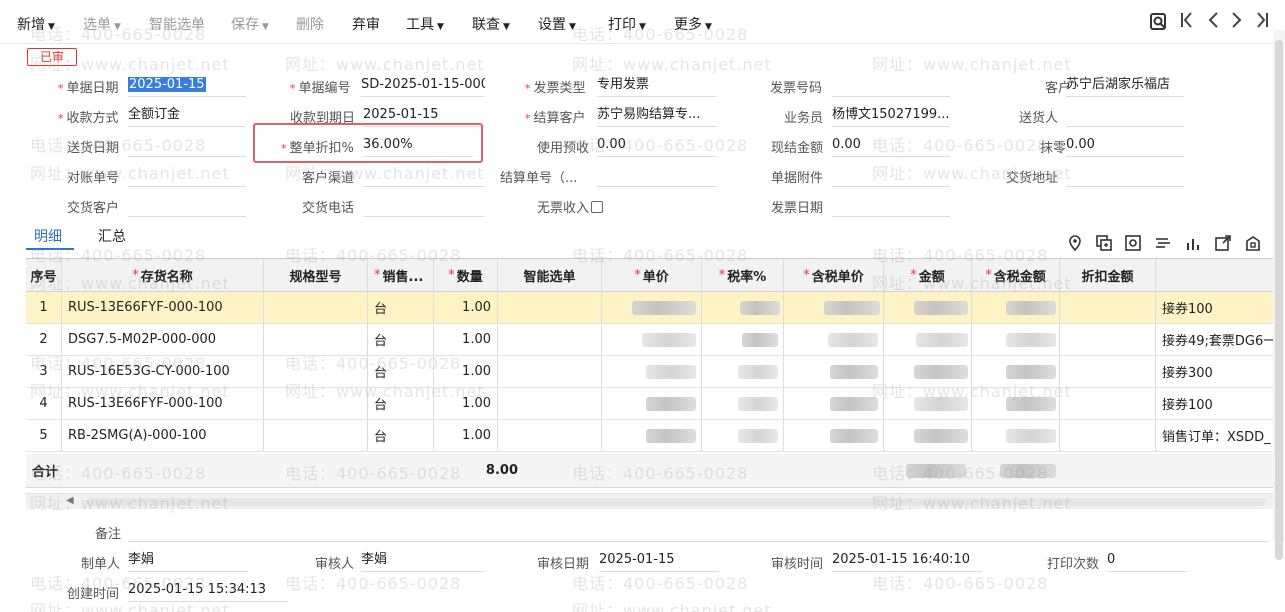 The image size is (1285, 612). What do you see at coordinates (1220, 339) in the screenshot?
I see `remark-cell: 接券49;套票DG6一` at bounding box center [1220, 339].